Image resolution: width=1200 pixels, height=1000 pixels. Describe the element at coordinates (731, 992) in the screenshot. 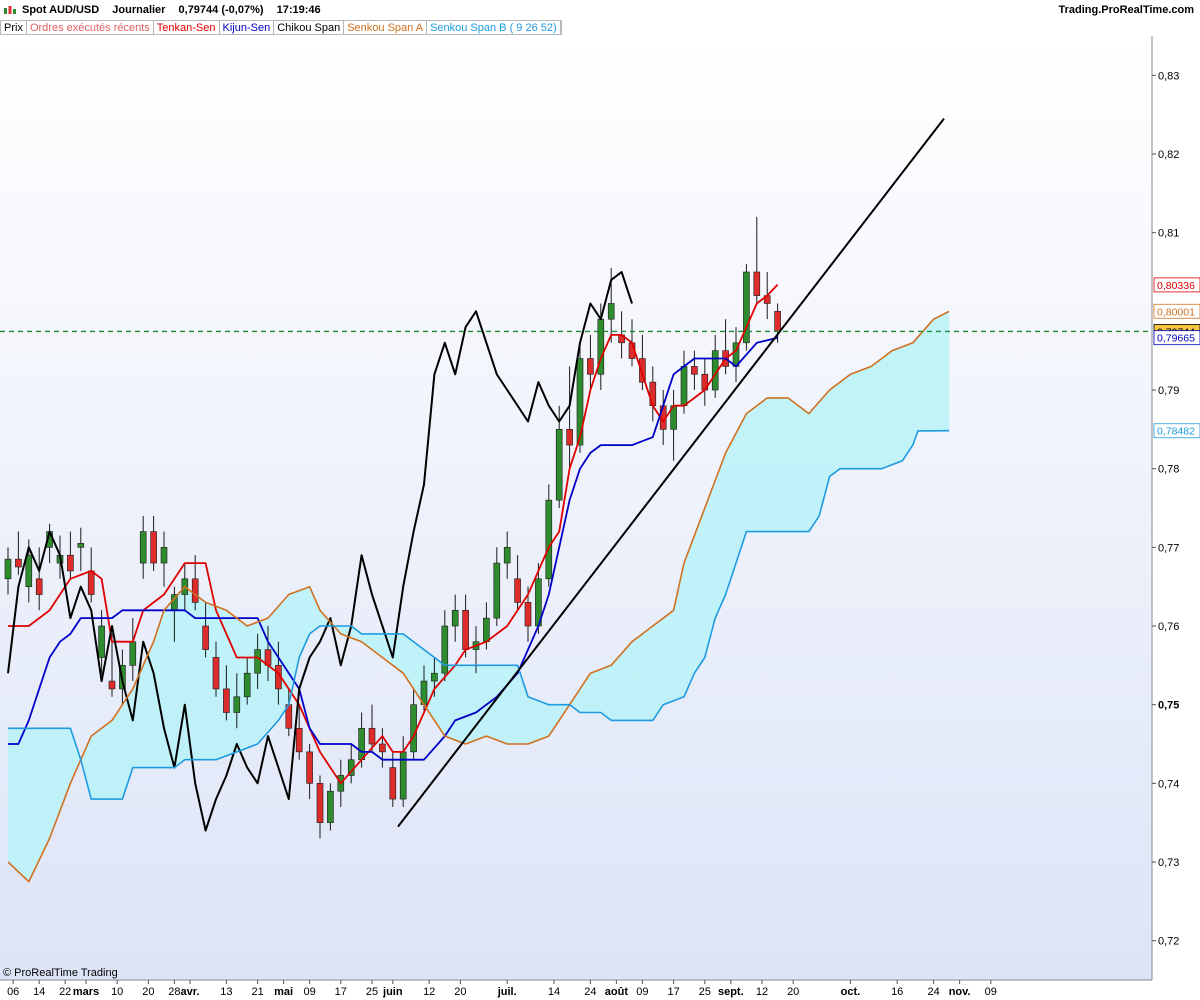

I see `x-tick-label: sept.` at that location.